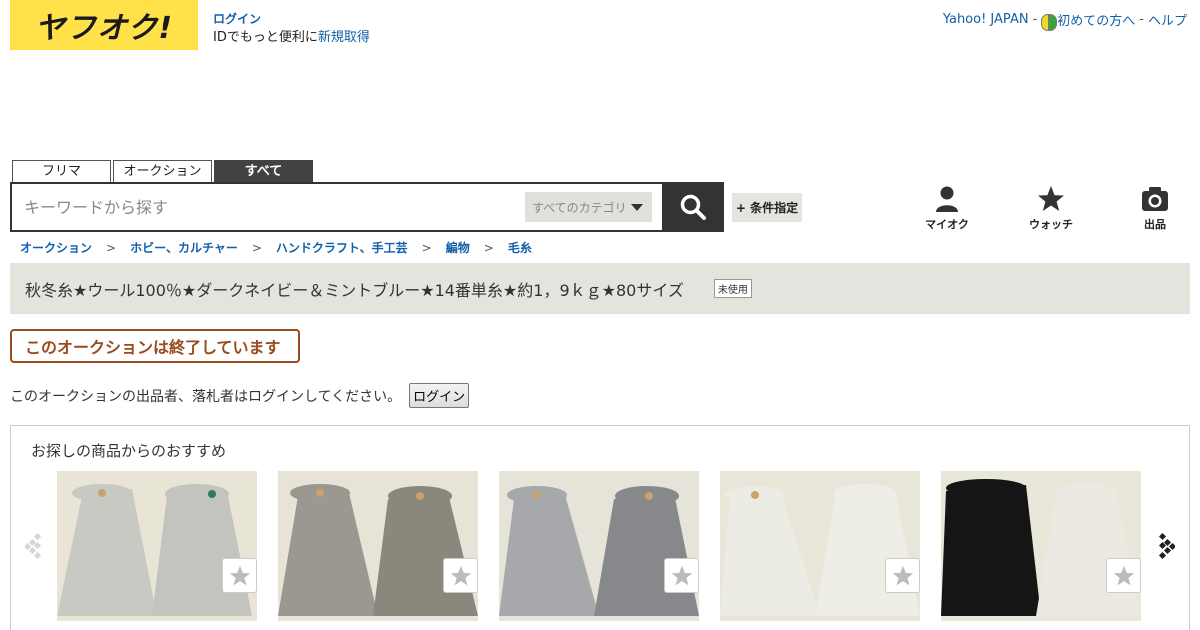 The height and width of the screenshot is (630, 1200). What do you see at coordinates (104, 28) in the screenshot?
I see `logo-text: ヤフオク!` at bounding box center [104, 28].